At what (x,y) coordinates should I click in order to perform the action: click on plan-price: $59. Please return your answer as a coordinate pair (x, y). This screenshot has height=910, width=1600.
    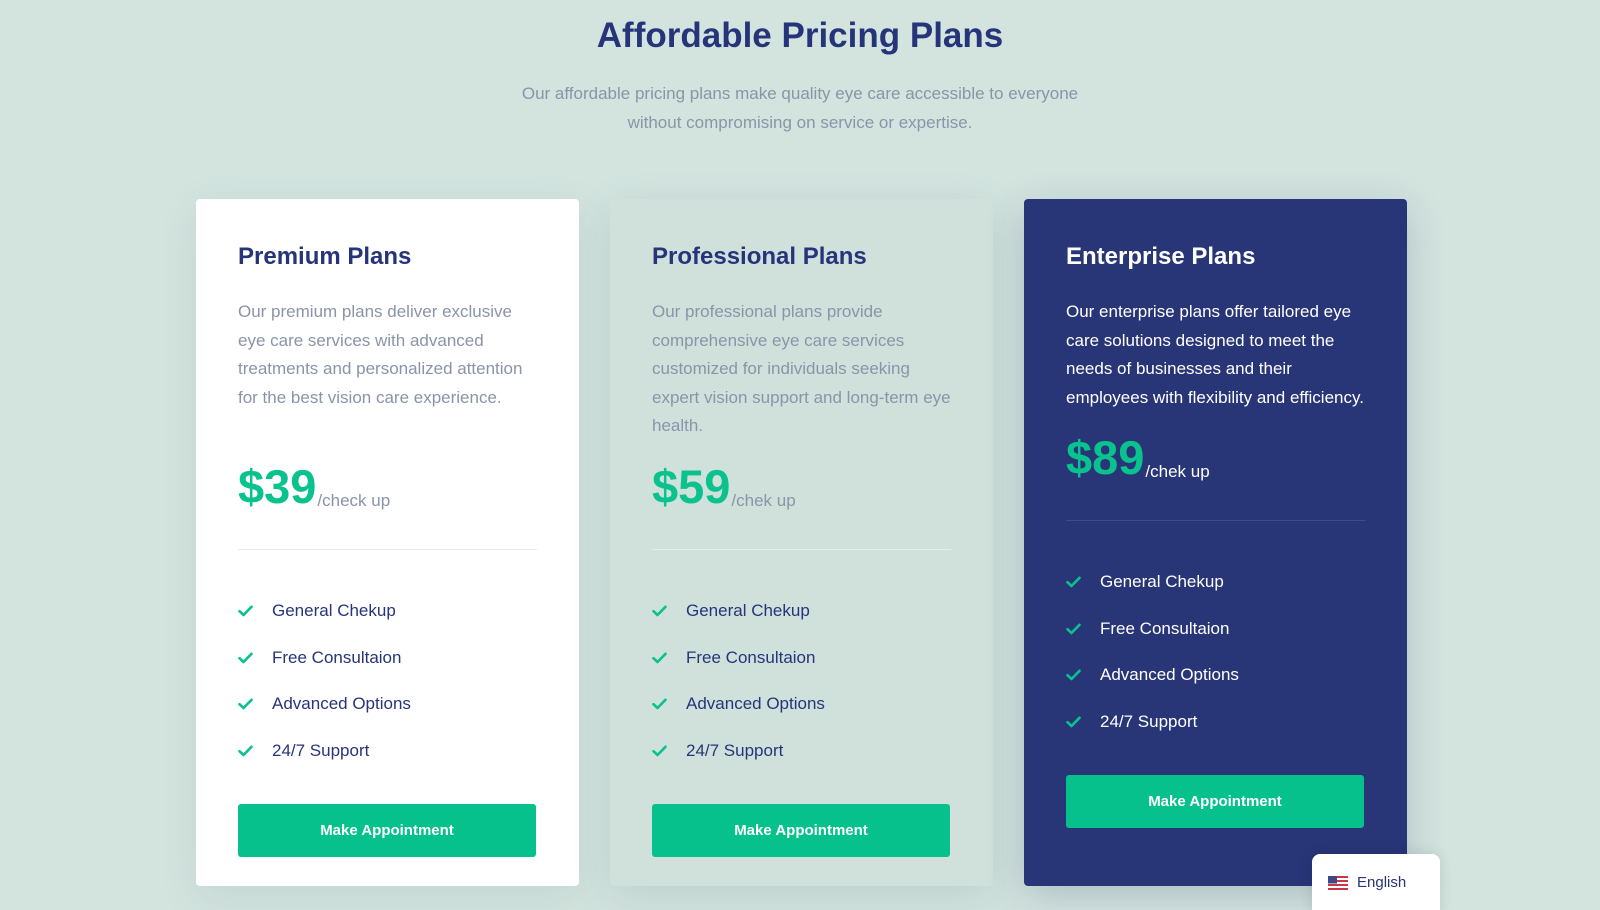
    Looking at the image, I should click on (691, 486).